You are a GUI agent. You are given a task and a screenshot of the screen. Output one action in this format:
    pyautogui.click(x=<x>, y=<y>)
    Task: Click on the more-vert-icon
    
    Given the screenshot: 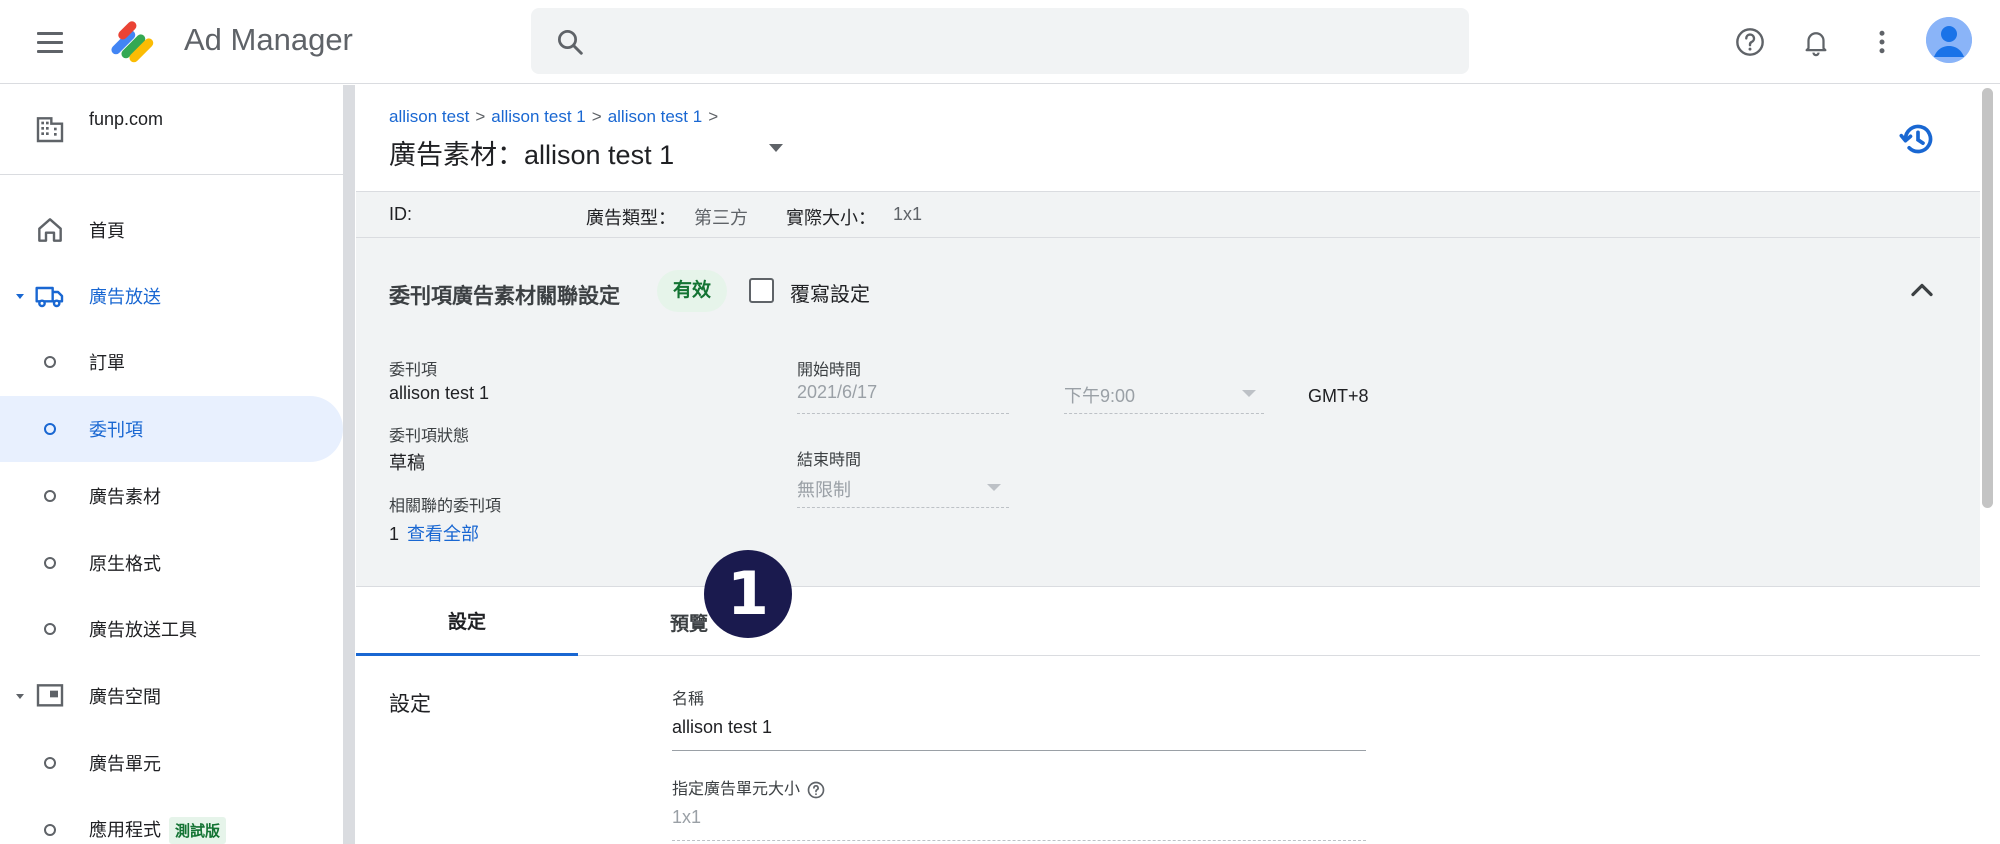 What is the action you would take?
    pyautogui.click(x=1882, y=42)
    